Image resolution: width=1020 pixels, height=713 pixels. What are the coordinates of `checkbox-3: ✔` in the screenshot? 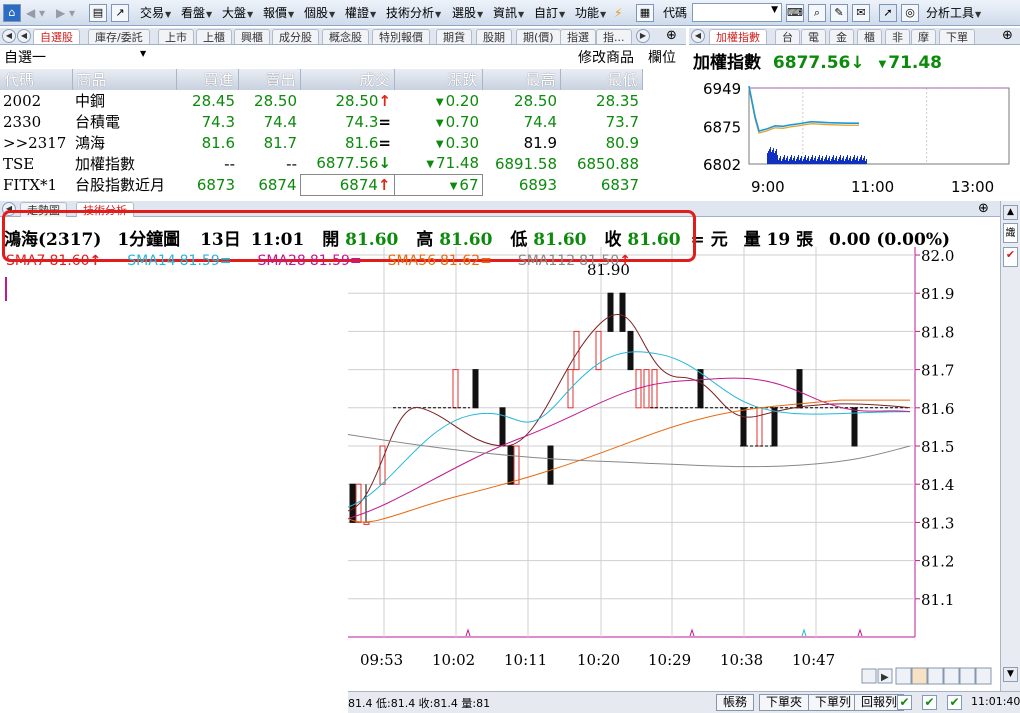 It's located at (954, 702).